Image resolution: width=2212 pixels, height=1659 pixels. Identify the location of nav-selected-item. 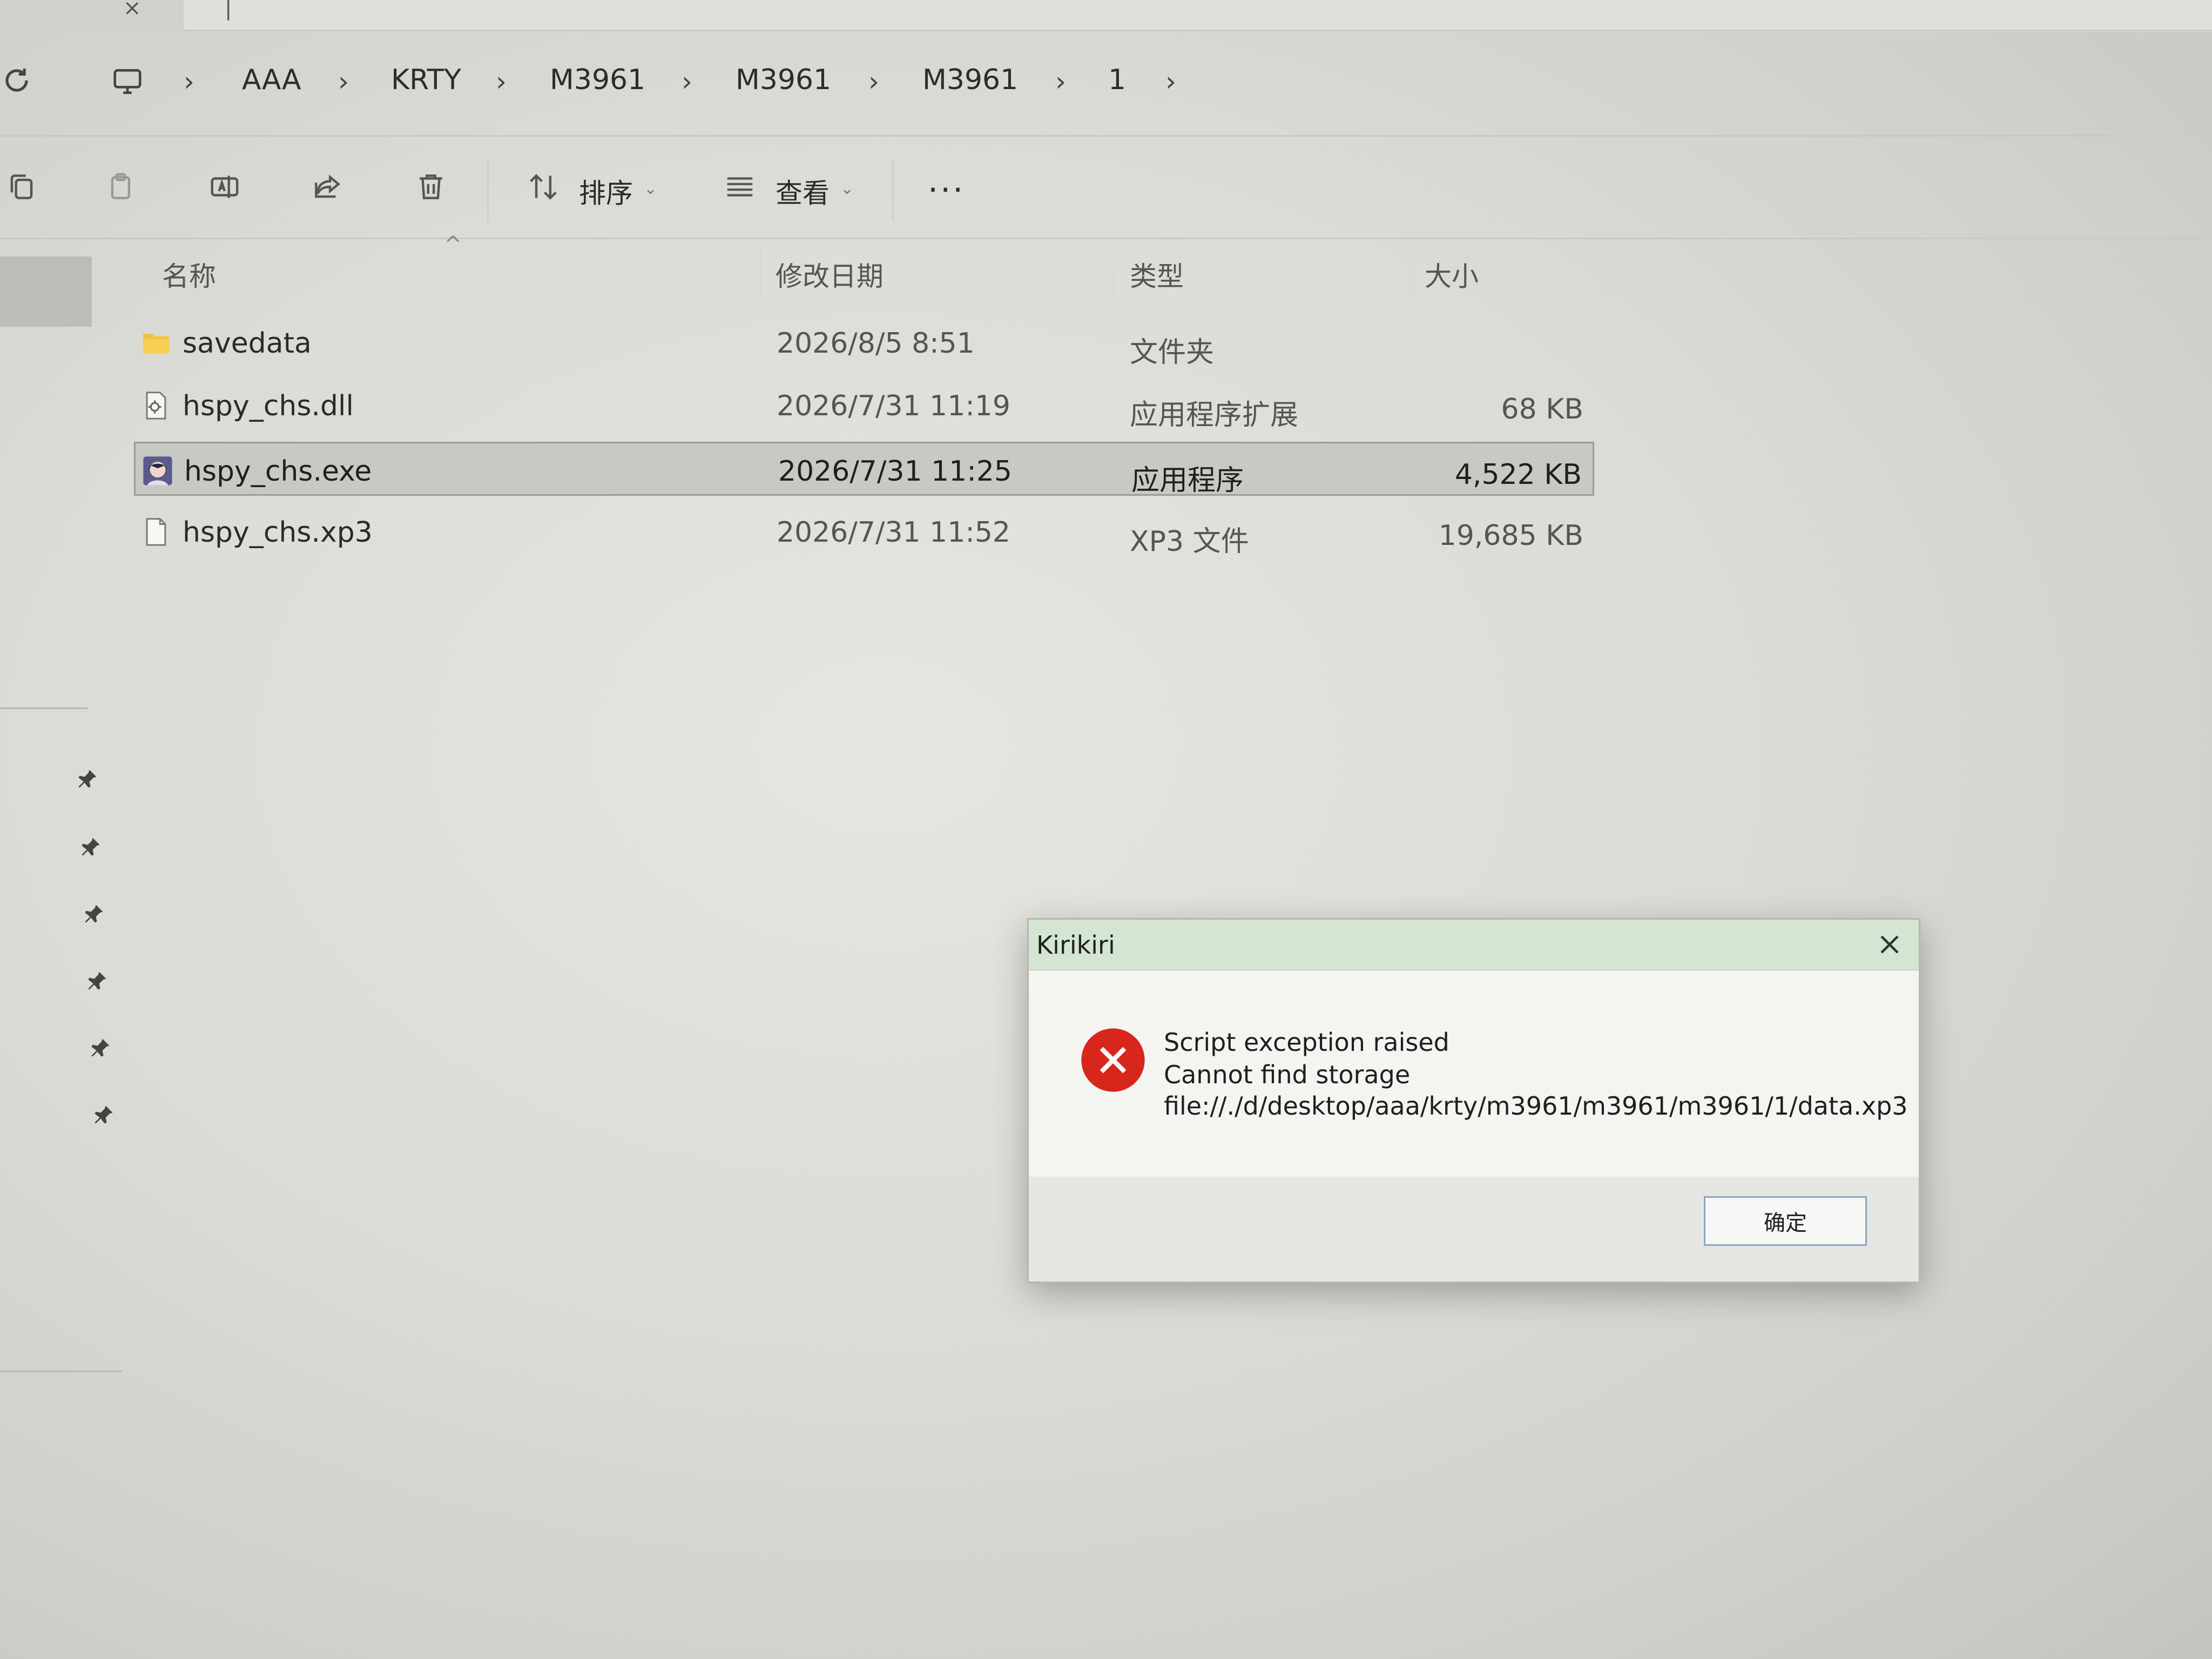
(46, 292).